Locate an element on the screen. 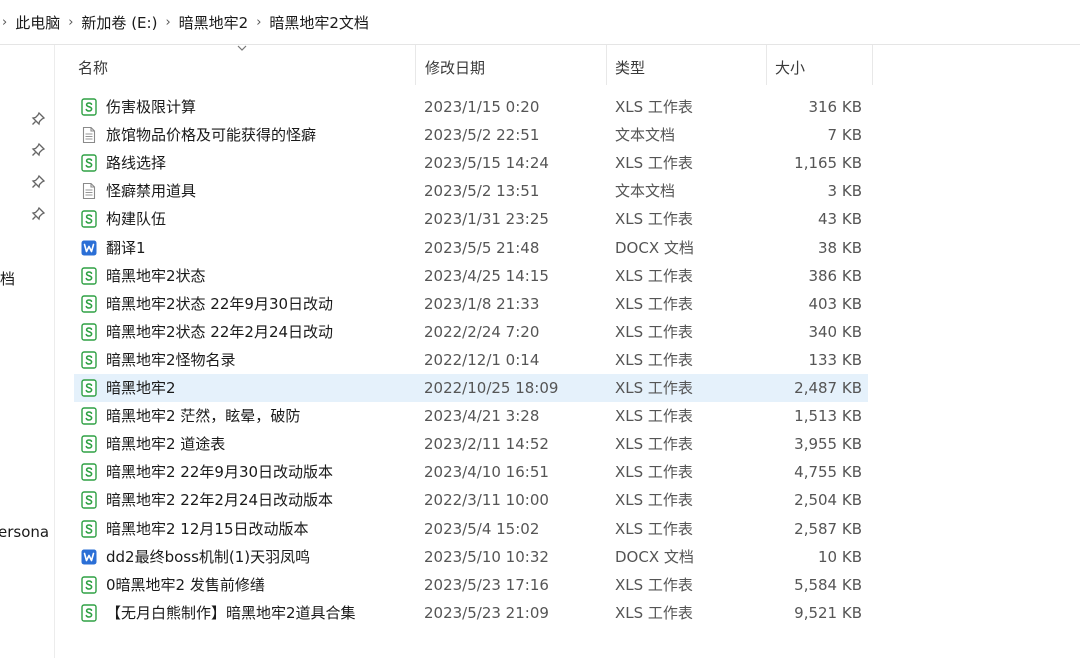 The image size is (1080, 658). file-row: 伤害极限计算 2023/1/15 0:20 XLS 工作表 316 KB is located at coordinates (471, 107).